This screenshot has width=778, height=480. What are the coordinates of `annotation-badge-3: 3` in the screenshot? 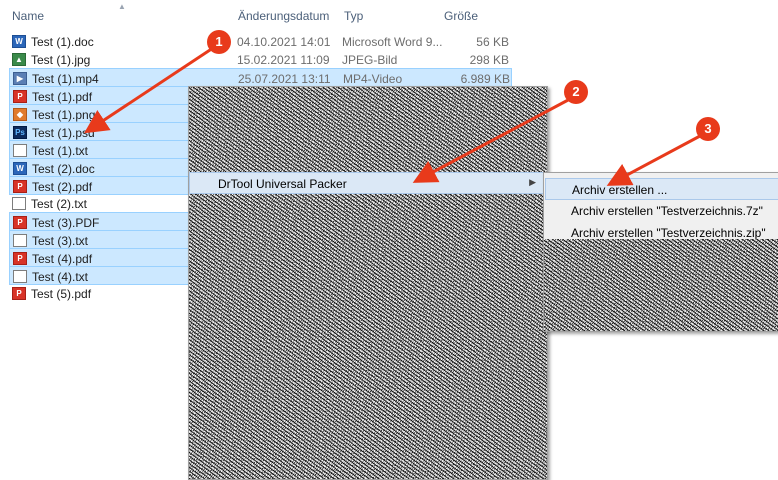 It's located at (708, 129).